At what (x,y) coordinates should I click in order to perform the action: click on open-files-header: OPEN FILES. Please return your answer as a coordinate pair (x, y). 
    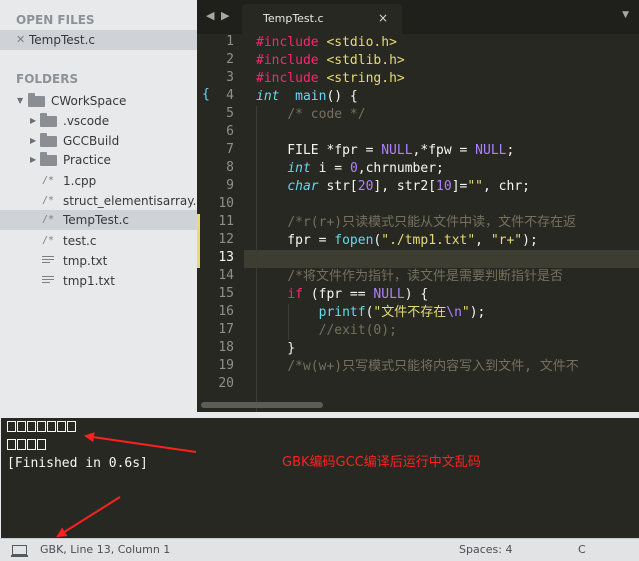
    Looking at the image, I should click on (55, 20).